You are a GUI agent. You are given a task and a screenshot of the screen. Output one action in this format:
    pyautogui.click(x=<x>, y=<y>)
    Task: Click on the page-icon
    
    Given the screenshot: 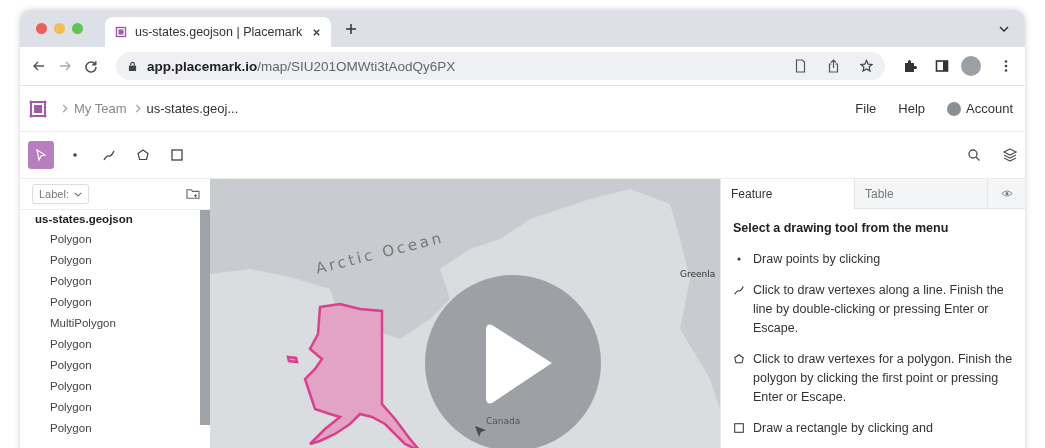 What is the action you would take?
    pyautogui.click(x=800, y=66)
    